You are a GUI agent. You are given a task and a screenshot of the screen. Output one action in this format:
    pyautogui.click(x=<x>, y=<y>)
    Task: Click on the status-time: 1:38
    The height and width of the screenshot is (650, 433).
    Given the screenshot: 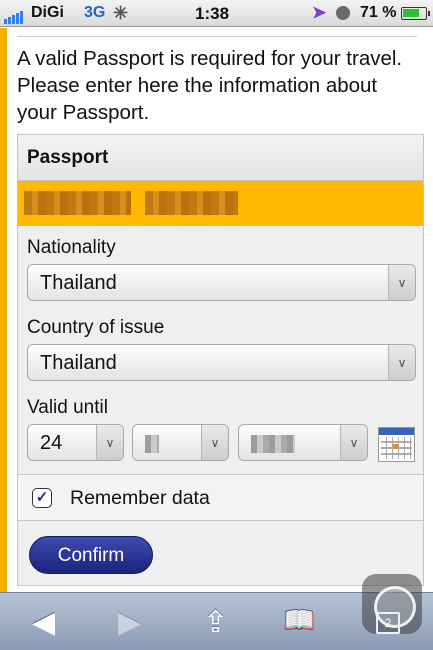 What is the action you would take?
    pyautogui.click(x=212, y=13)
    